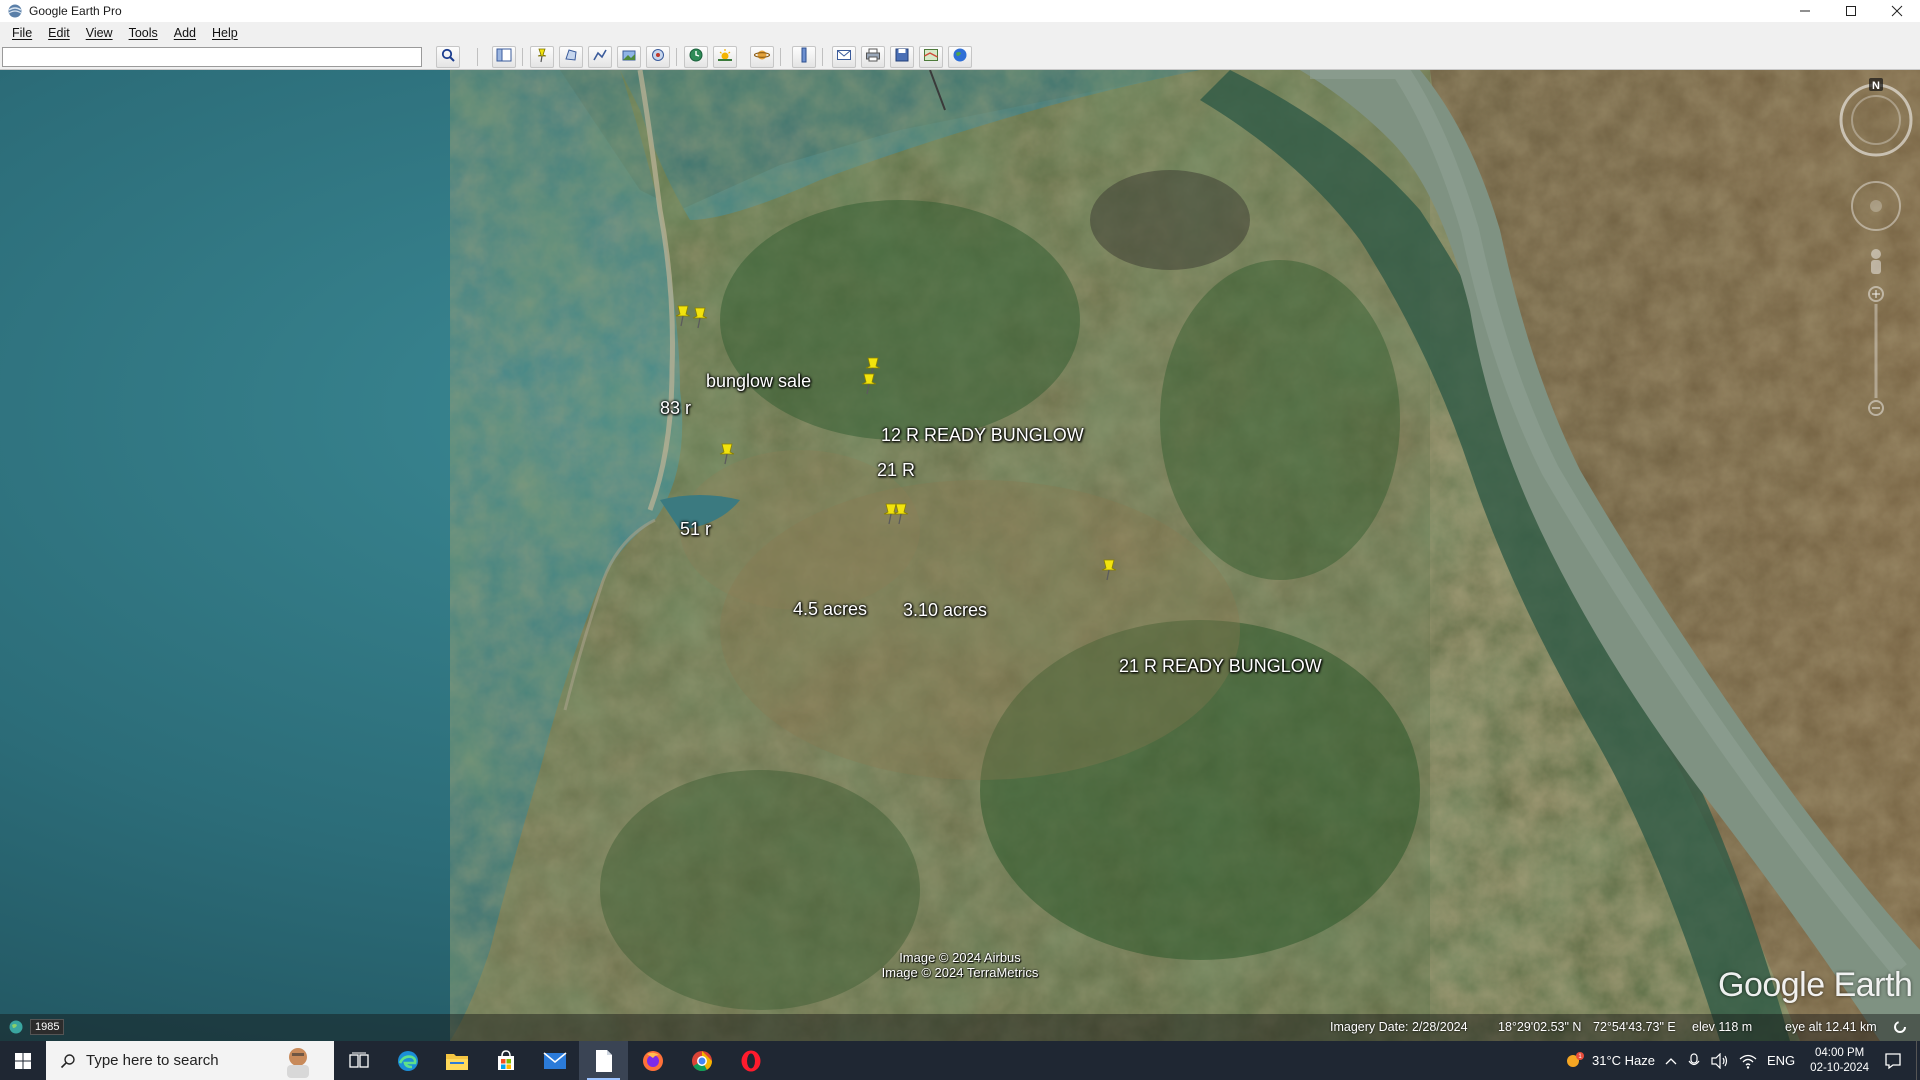 This screenshot has width=1920, height=1080. Describe the element at coordinates (1634, 1027) in the screenshot. I see `longitude-readout: 72°54'43.73" E` at that location.